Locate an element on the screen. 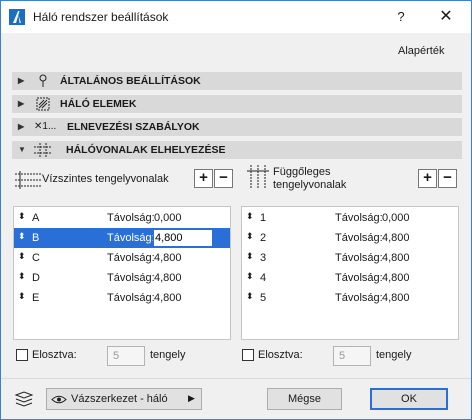 Image resolution: width=472 pixels, height=420 pixels. section-label: HÁLÓ ELEMEK is located at coordinates (98, 104).